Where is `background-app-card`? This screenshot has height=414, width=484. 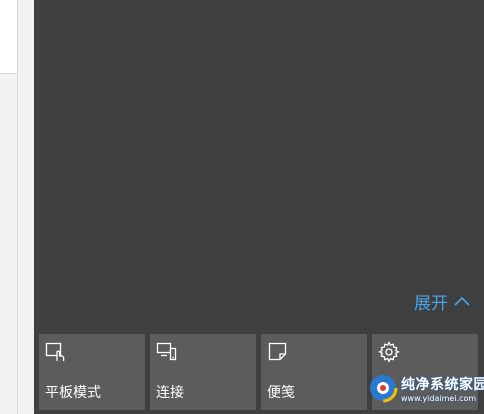 background-app-card is located at coordinates (9, 37).